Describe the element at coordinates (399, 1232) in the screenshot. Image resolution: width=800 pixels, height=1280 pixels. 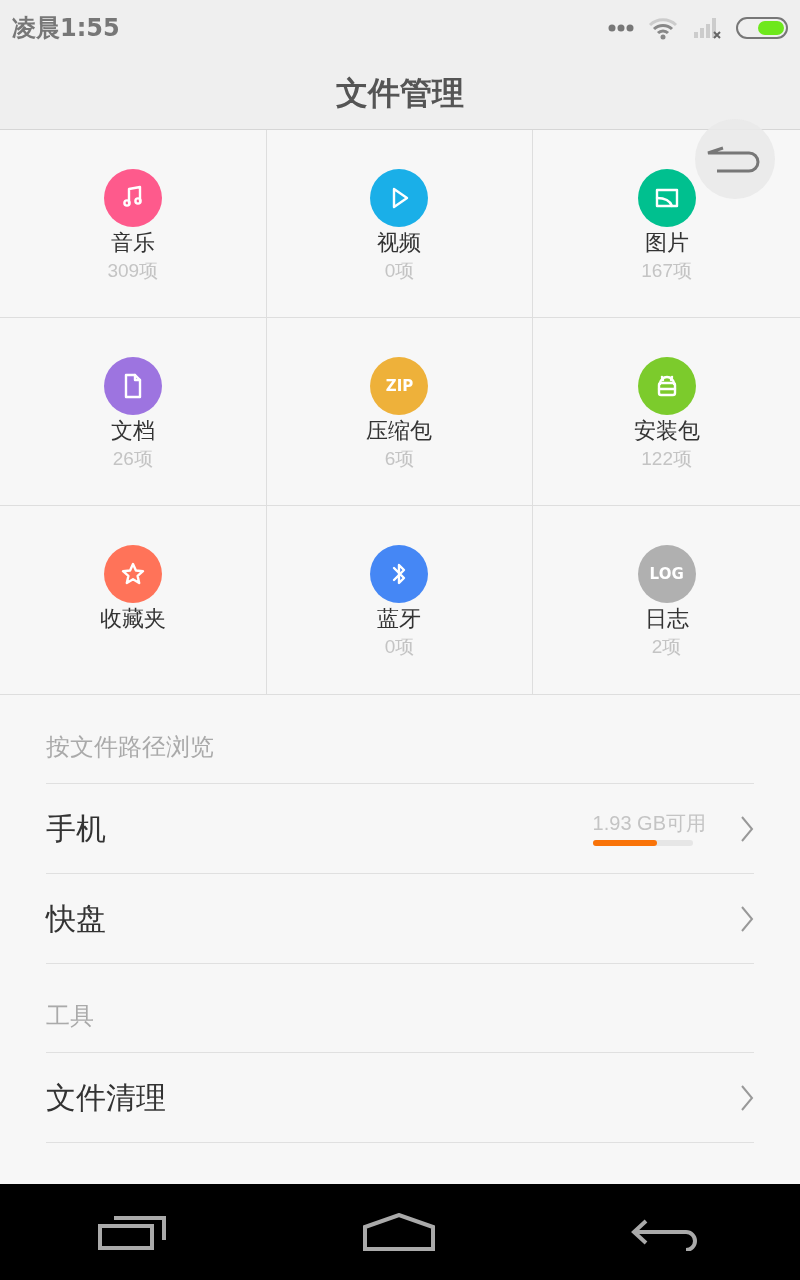
I see `home-icon` at that location.